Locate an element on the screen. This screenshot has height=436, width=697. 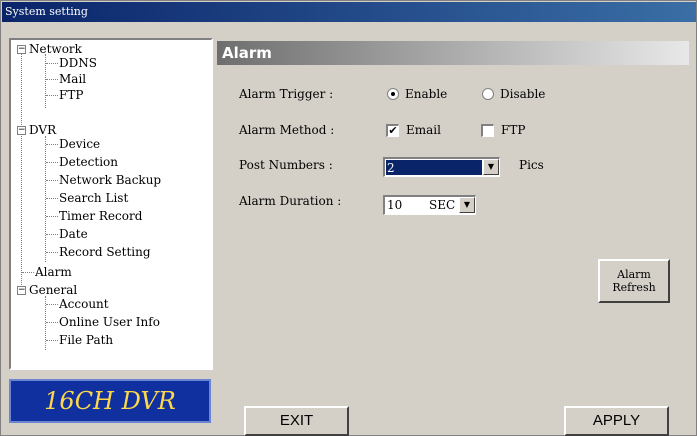
tree-item-online-user-info: Online User Info is located at coordinates (109, 322).